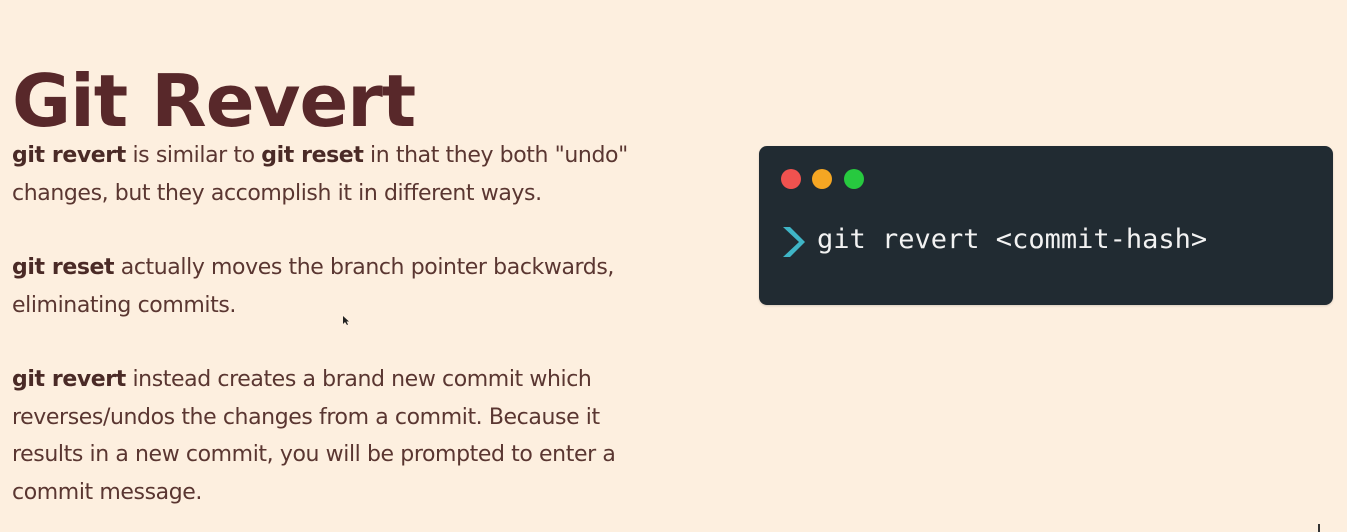  Describe the element at coordinates (214, 101) in the screenshot. I see `slide-title: Git Revert` at that location.